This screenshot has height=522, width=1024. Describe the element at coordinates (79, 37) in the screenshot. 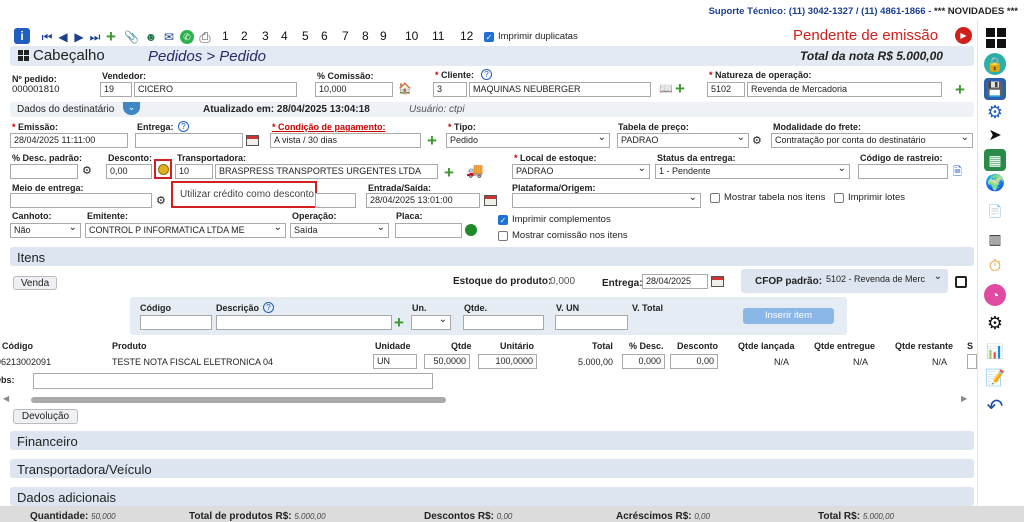

I see `next-record-icon: ▶` at that location.